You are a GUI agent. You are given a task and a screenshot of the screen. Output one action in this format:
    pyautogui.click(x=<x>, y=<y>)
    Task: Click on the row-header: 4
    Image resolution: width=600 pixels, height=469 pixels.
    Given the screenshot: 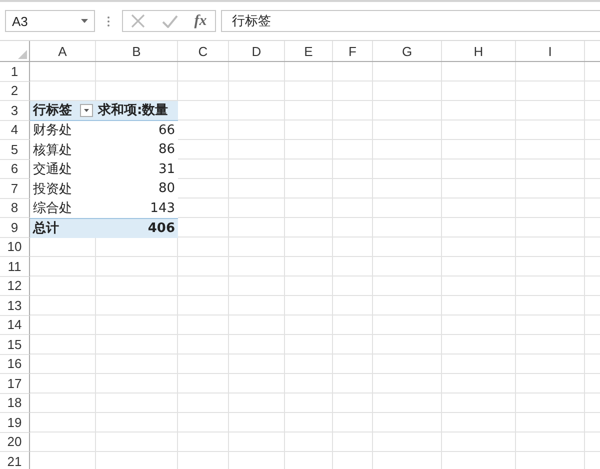 What is the action you would take?
    pyautogui.click(x=15, y=130)
    